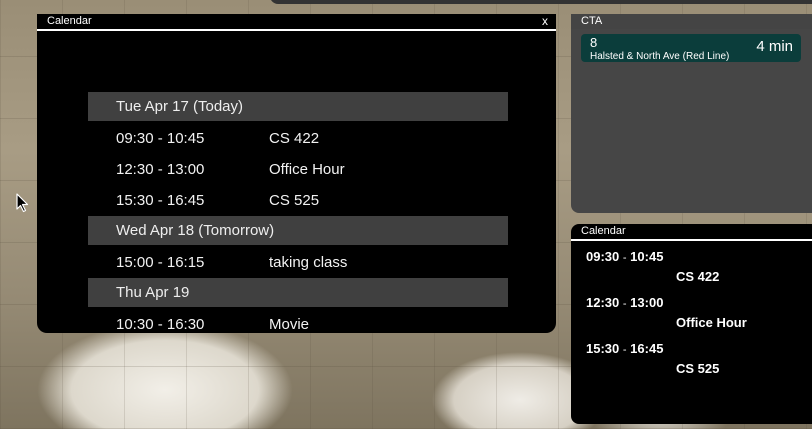 The image size is (812, 429). What do you see at coordinates (69, 21) in the screenshot?
I see `calendar-window-title: Calendar` at bounding box center [69, 21].